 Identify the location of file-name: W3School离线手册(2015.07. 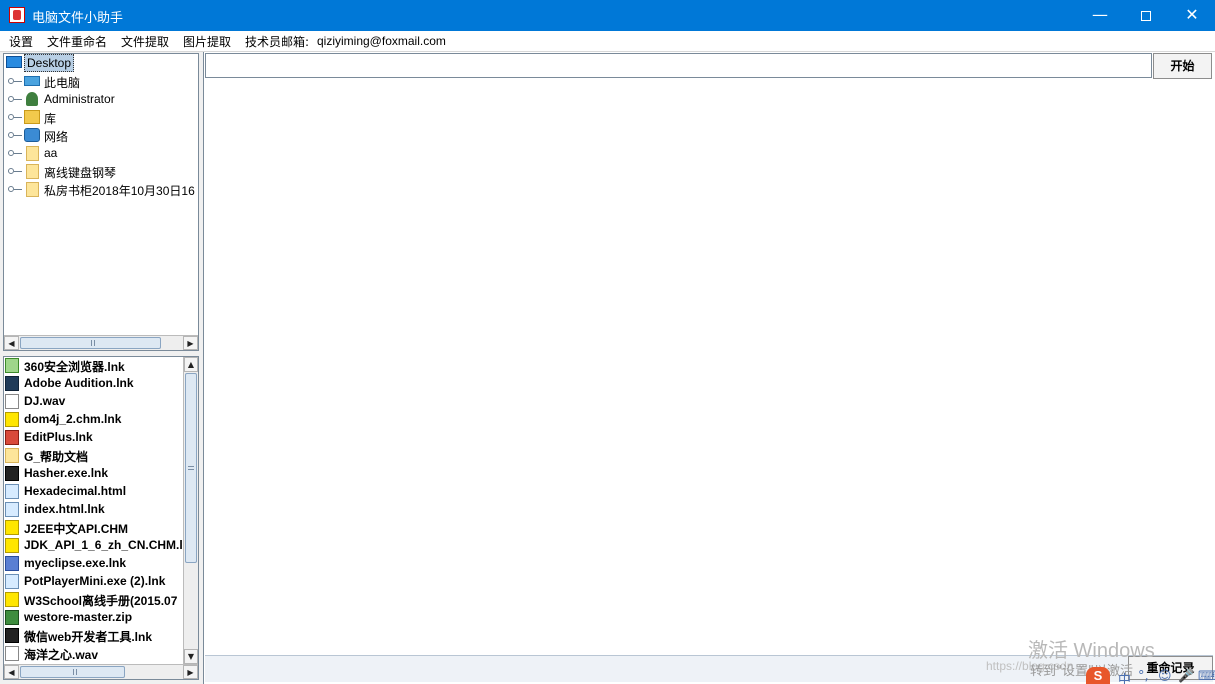
(101, 601).